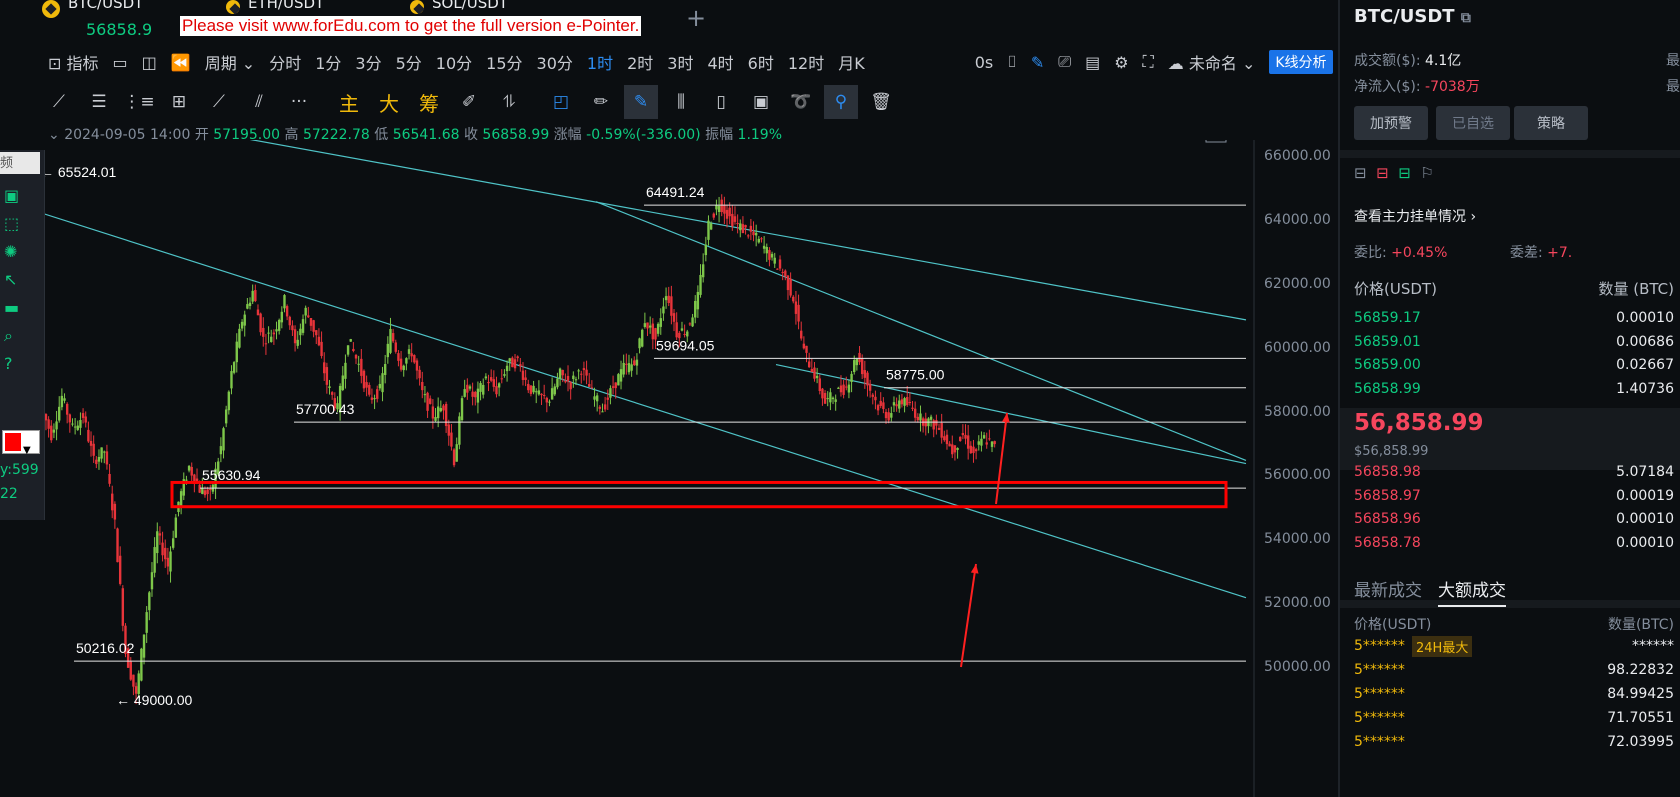  Describe the element at coordinates (21, 443) in the screenshot. I see `color-picker: ▼` at that location.